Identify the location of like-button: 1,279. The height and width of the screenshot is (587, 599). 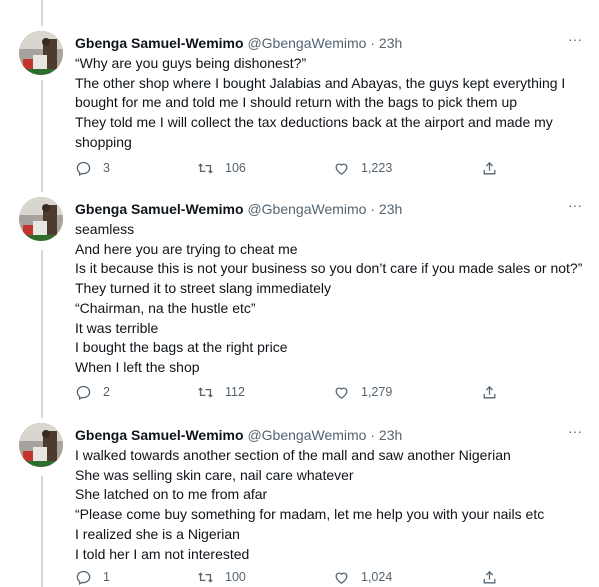
(362, 392).